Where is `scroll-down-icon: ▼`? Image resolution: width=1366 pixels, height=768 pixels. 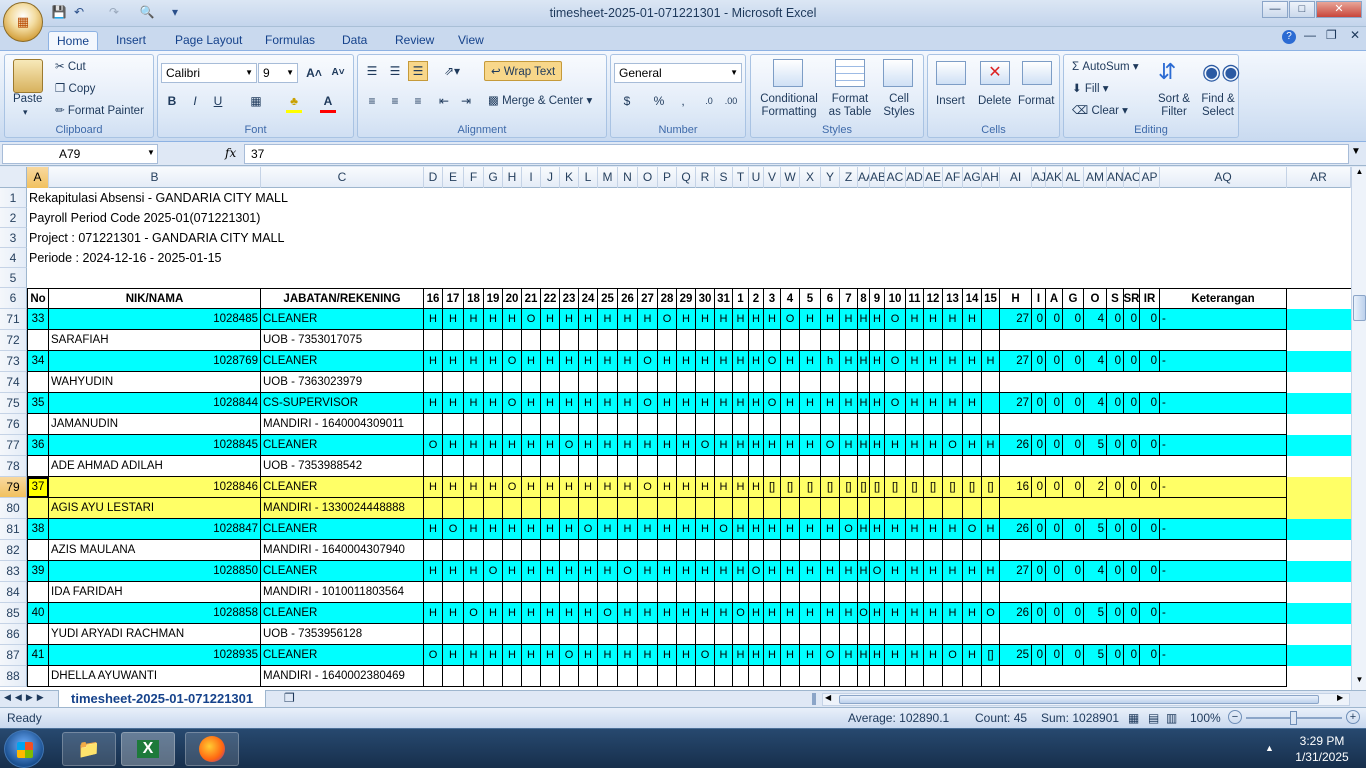
scroll-down-icon: ▼ is located at coordinates (1359, 681).